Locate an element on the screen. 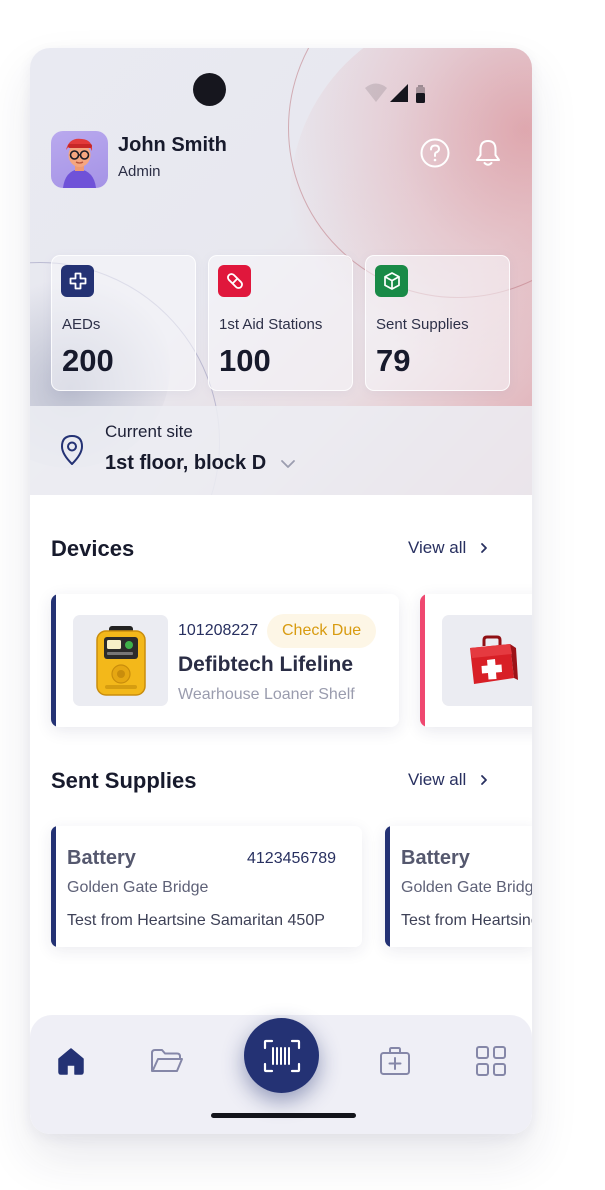  devices-title: Devices is located at coordinates (93, 548).